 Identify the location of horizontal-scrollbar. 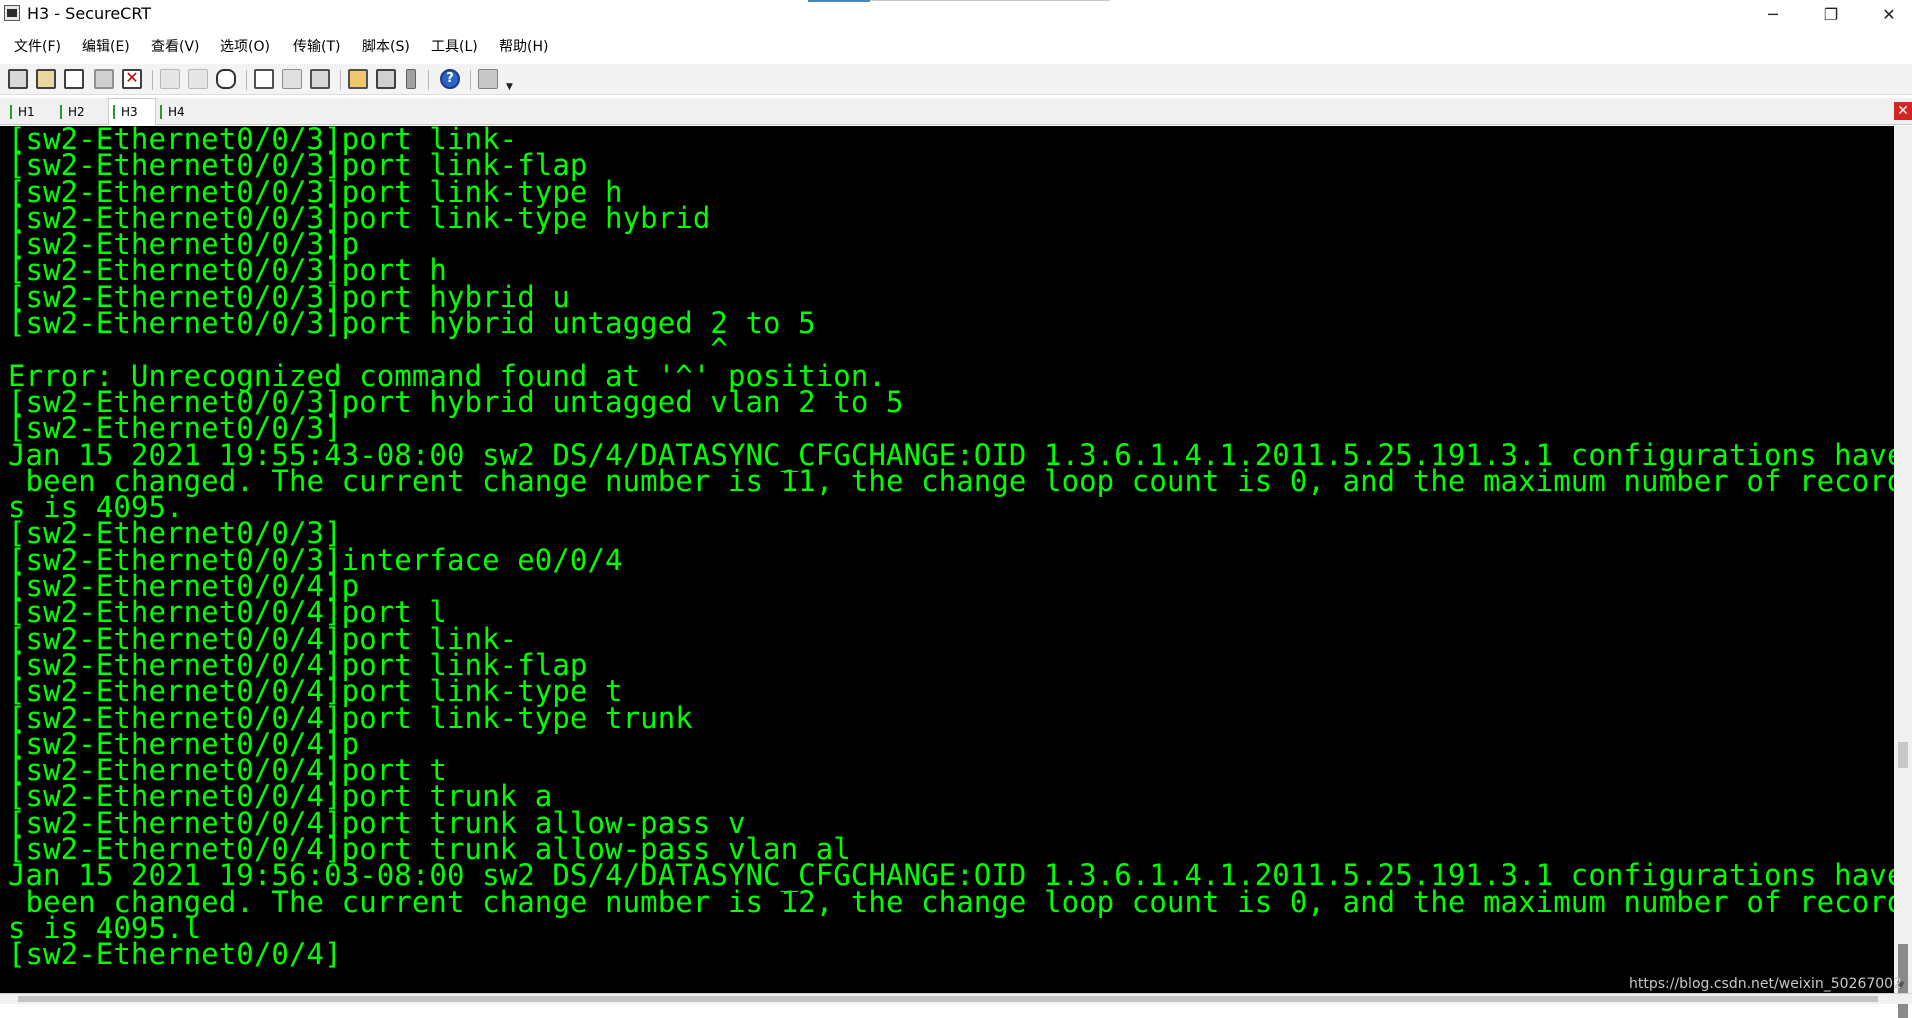
(956, 998).